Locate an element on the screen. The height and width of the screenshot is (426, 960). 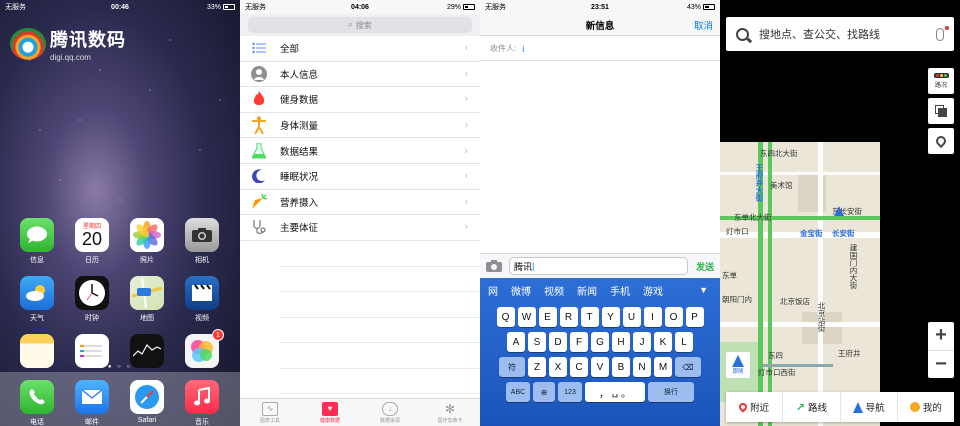
candidate: 新闻 is located at coordinates (587, 290).